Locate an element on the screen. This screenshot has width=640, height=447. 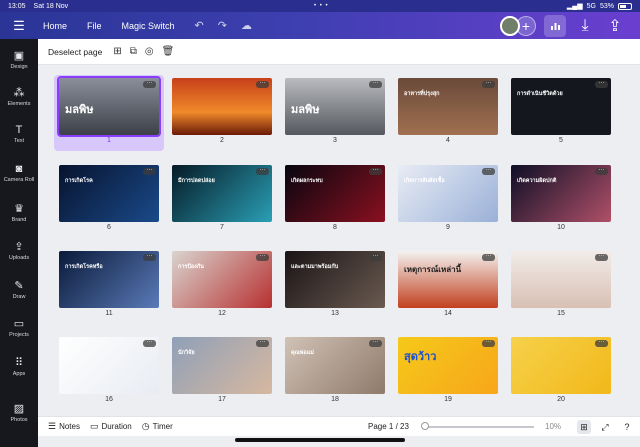
undo-icon: ↶ is located at coordinates (199, 25).